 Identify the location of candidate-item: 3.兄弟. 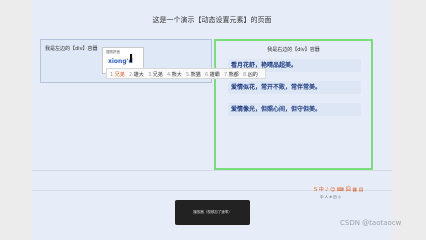
(155, 74).